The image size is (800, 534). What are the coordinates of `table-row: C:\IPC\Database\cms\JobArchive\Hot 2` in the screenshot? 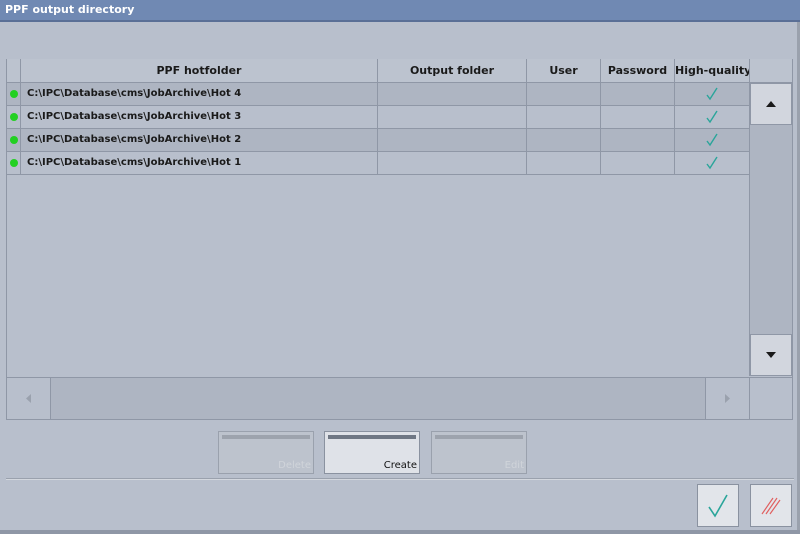 It's located at (378, 140).